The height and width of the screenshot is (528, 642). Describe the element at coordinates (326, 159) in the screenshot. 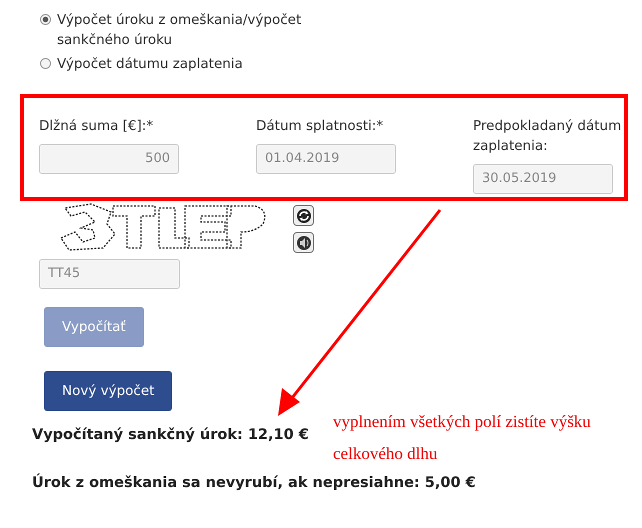

I see `input-field: 01.04.2019` at that location.